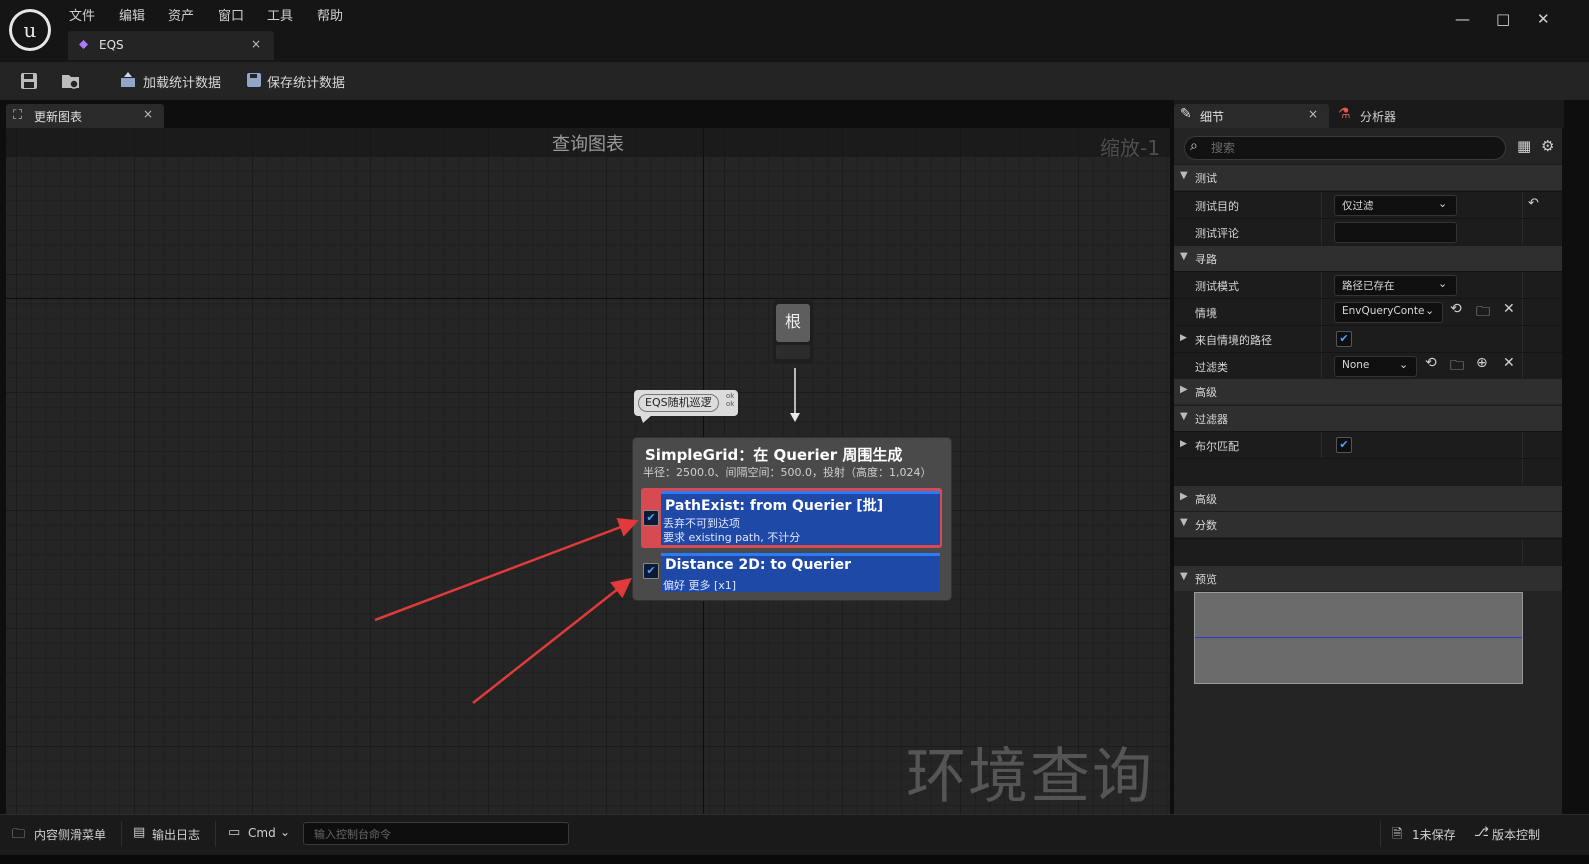 Image resolution: width=1589 pixels, height=864 pixels. Describe the element at coordinates (82, 14) in the screenshot. I see `menu-file: 文件` at that location.